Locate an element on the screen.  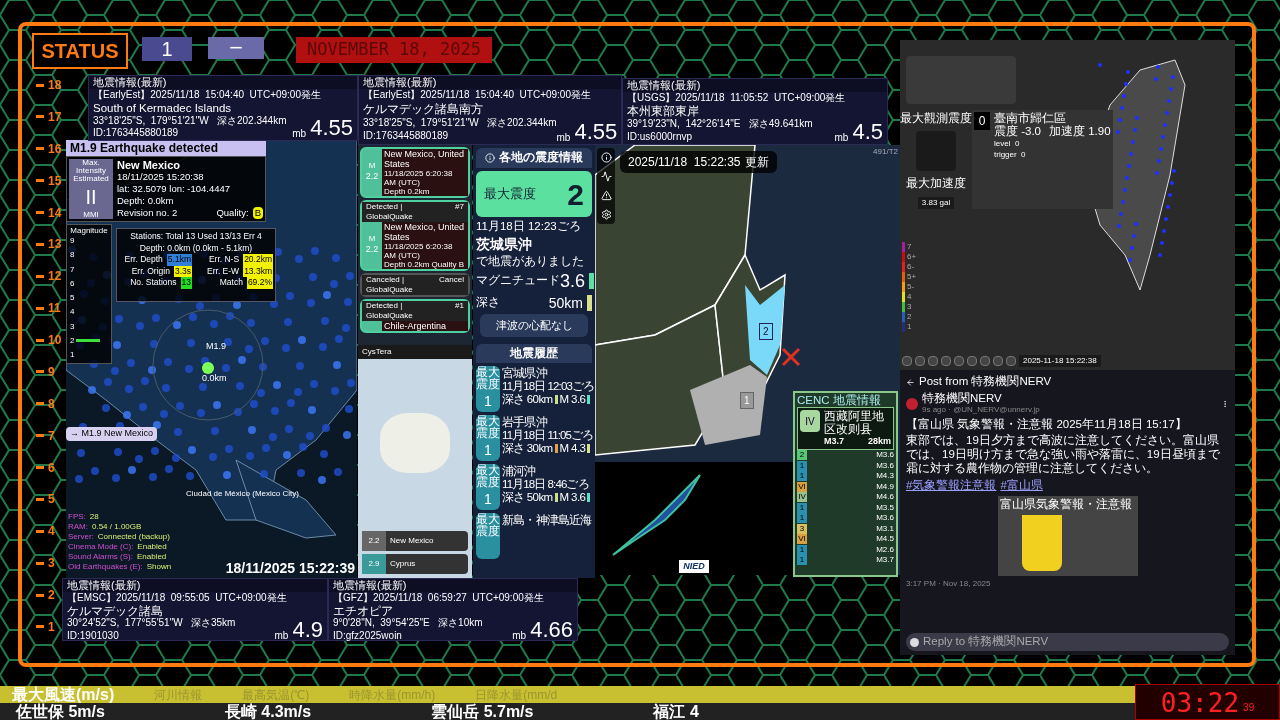
event-row: 2 M3.6 is located at coordinates (845, 455).